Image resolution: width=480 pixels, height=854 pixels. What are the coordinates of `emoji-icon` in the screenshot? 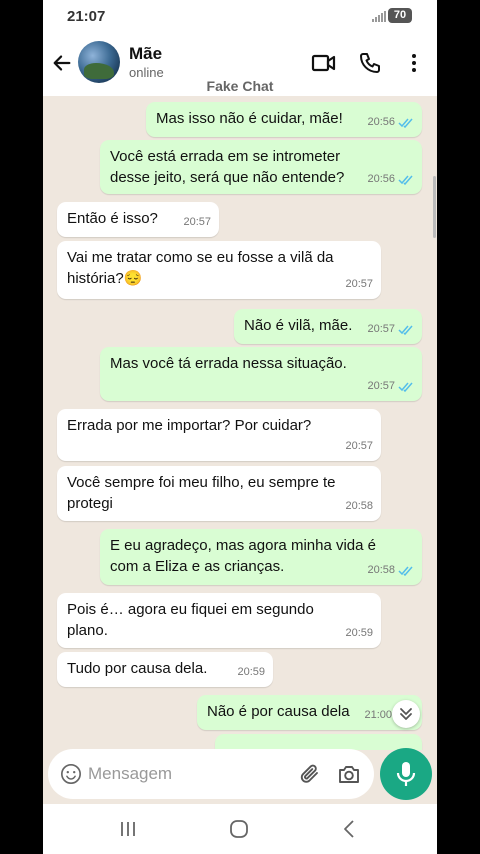 It's located at (71, 774).